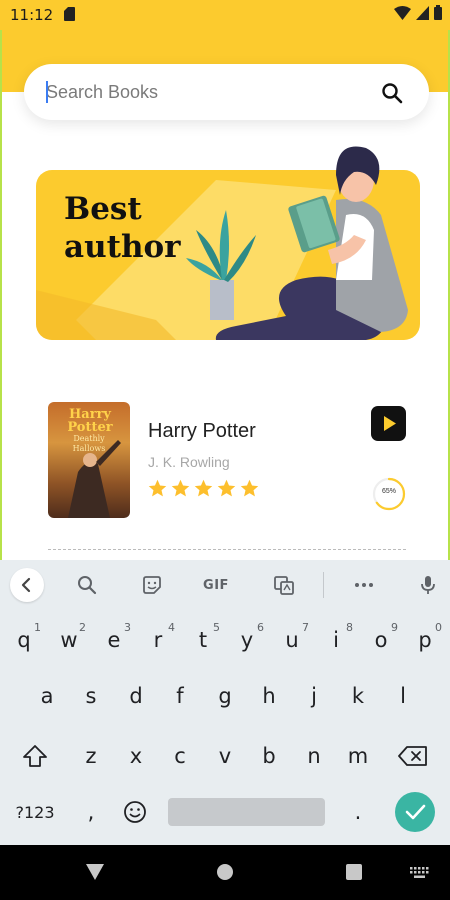 The height and width of the screenshot is (900, 450). Describe the element at coordinates (402, 12) in the screenshot. I see `wifi-icon` at that location.